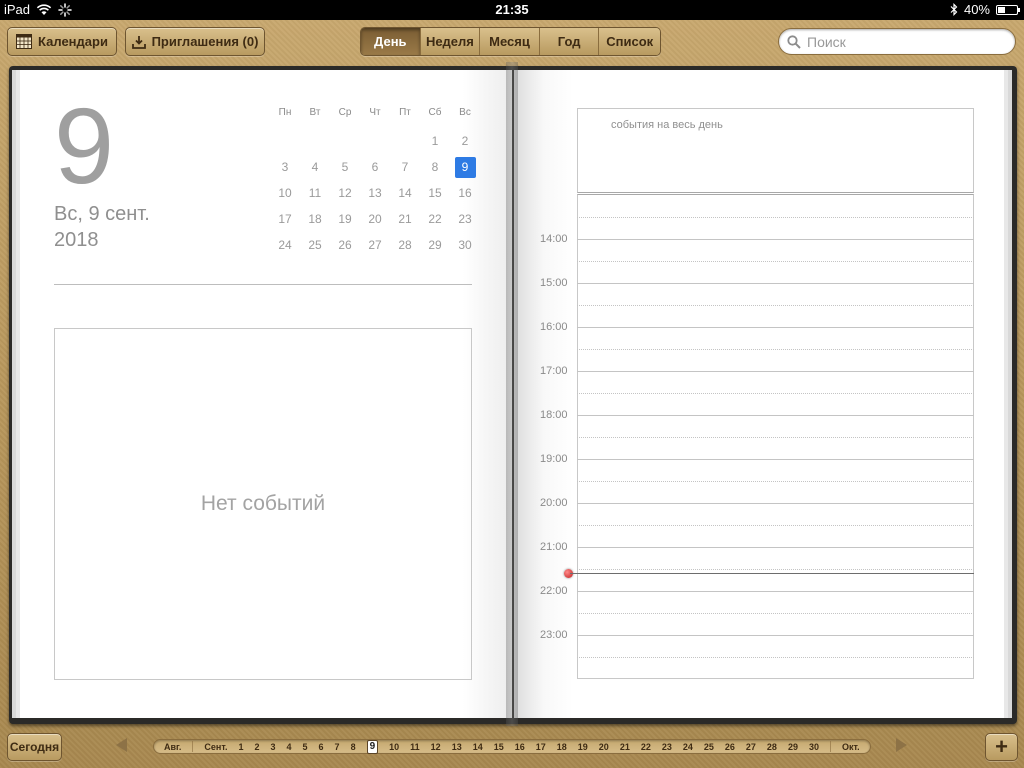 The image size is (1024, 768). Describe the element at coordinates (285, 245) in the screenshot. I see `mini-calendar-day: 24` at that location.